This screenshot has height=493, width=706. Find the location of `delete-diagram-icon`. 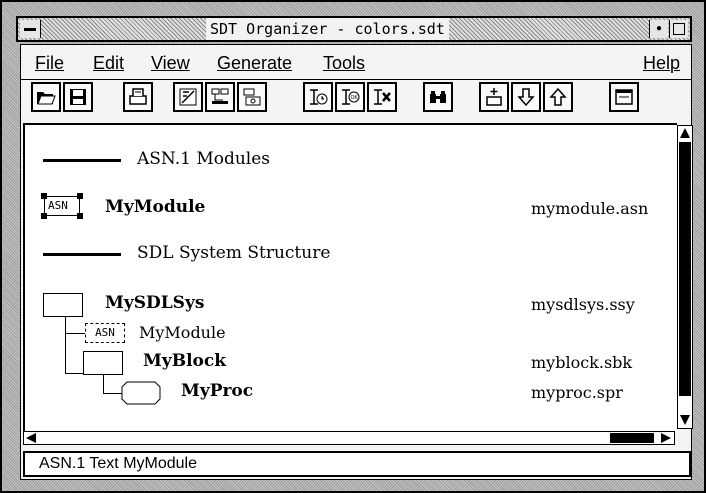

delete-diagram-icon is located at coordinates (382, 97).